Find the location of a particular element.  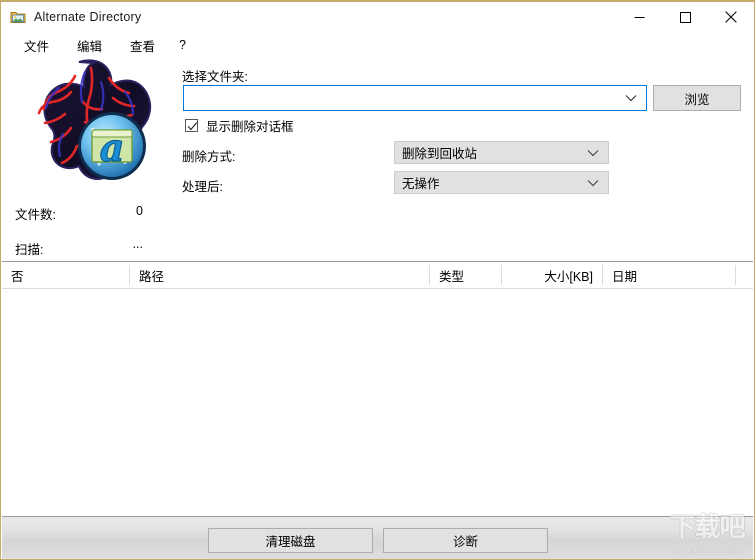

listview-header: 否 路径 类型 大小[KB] 日期 is located at coordinates (377, 275).